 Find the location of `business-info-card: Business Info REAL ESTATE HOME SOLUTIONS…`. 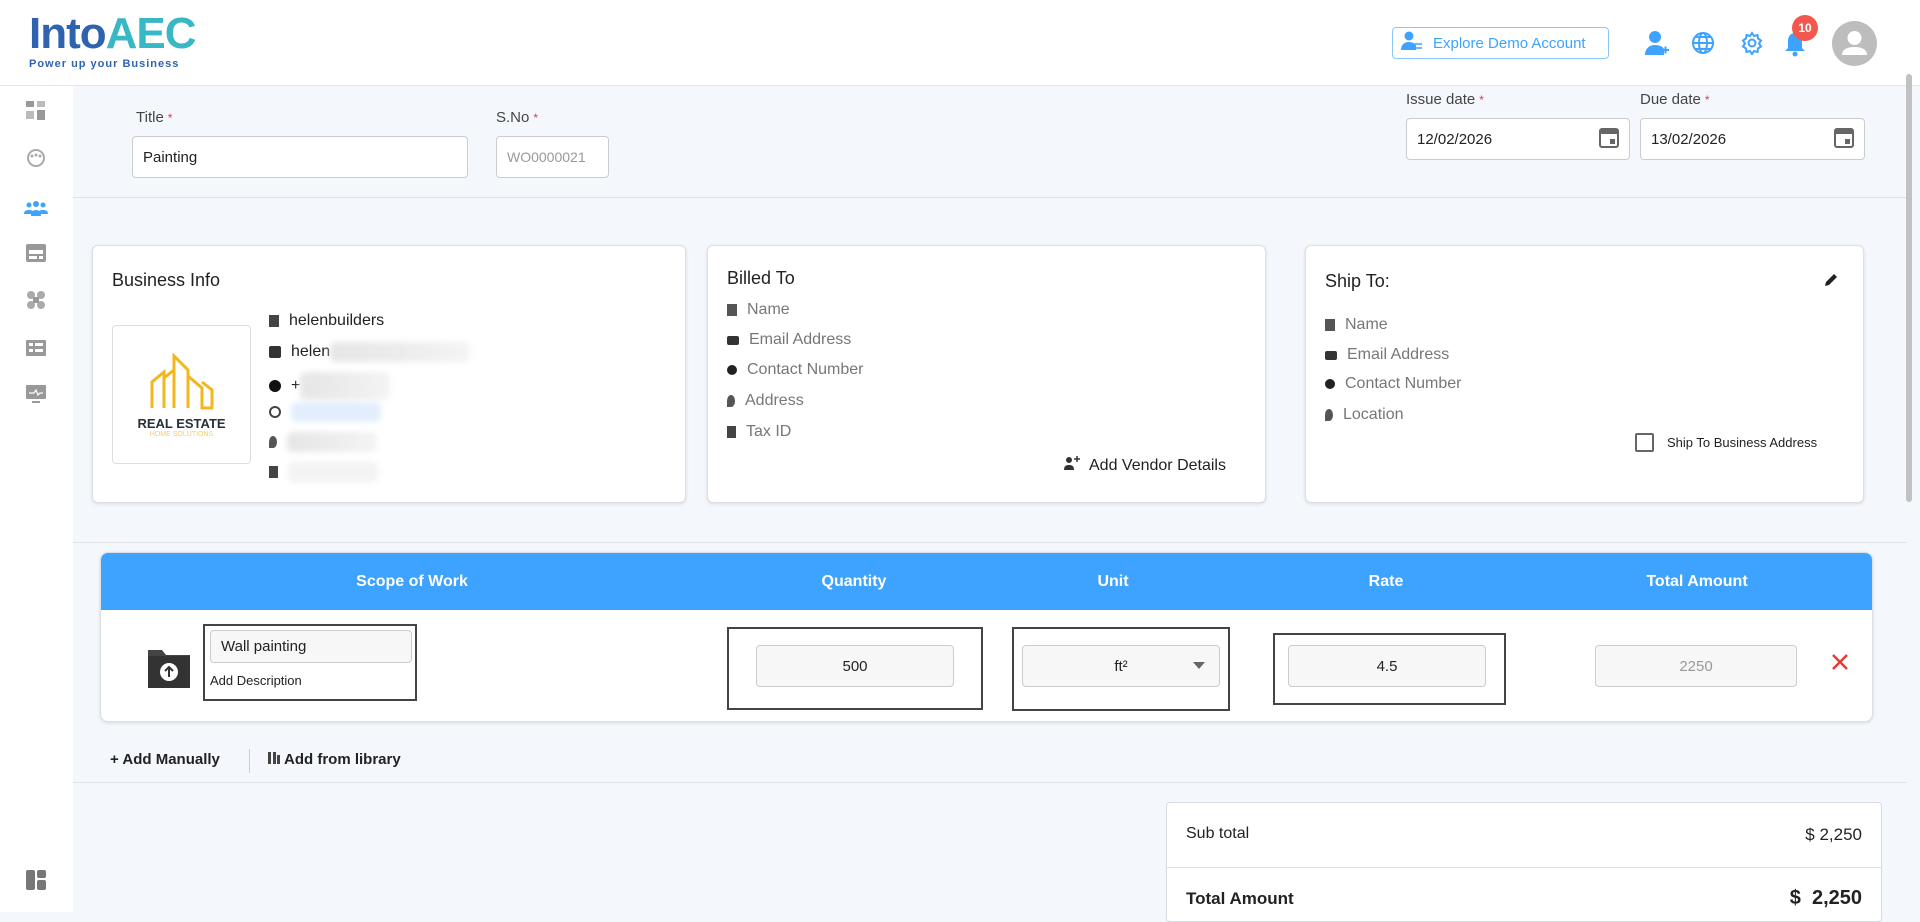

business-info-card: Business Info REAL ESTATE HOME SOLUTIONS… is located at coordinates (389, 374).